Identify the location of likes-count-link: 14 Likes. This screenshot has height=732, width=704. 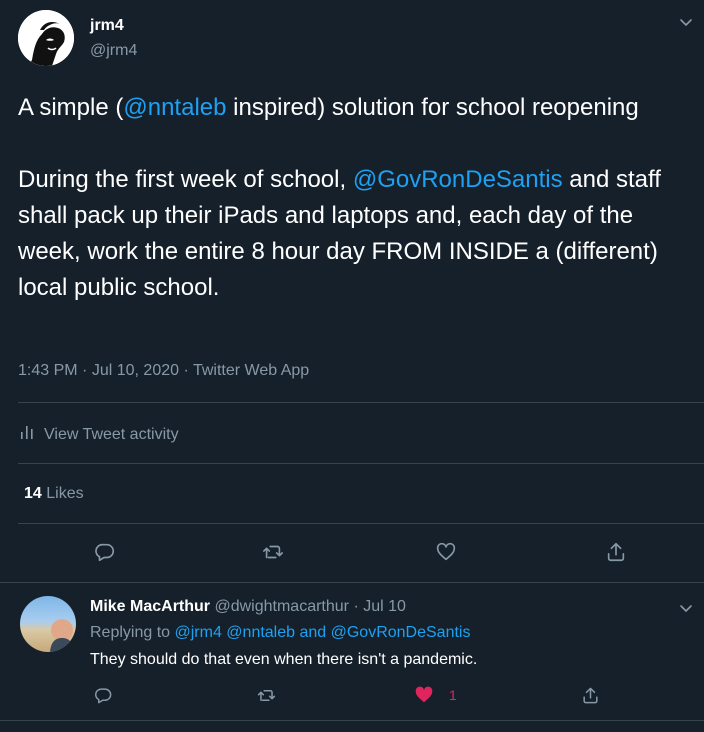
(54, 494).